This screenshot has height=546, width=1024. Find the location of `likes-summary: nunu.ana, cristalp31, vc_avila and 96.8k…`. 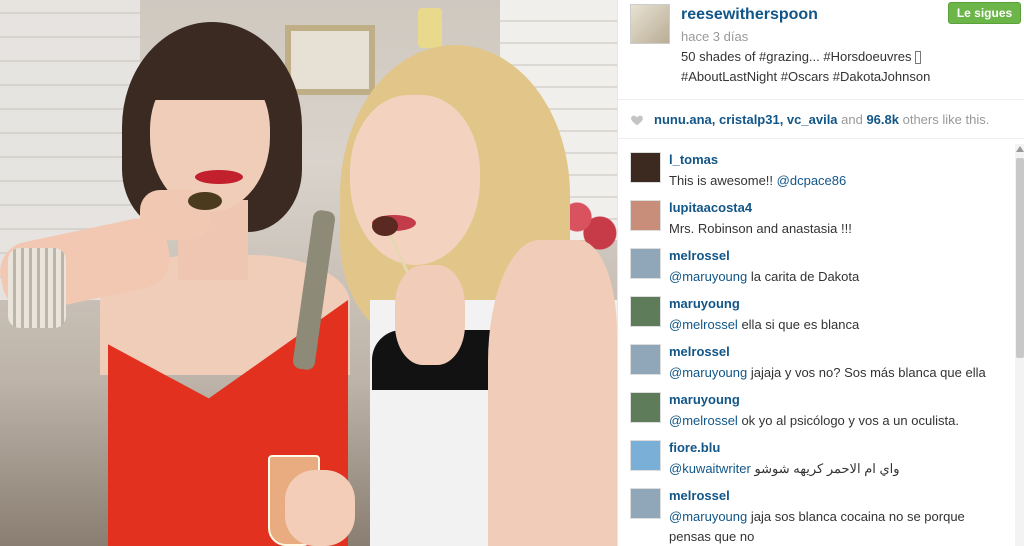

likes-summary: nunu.ana, cristalp31, vc_avila and 96.8k… is located at coordinates (821, 119).